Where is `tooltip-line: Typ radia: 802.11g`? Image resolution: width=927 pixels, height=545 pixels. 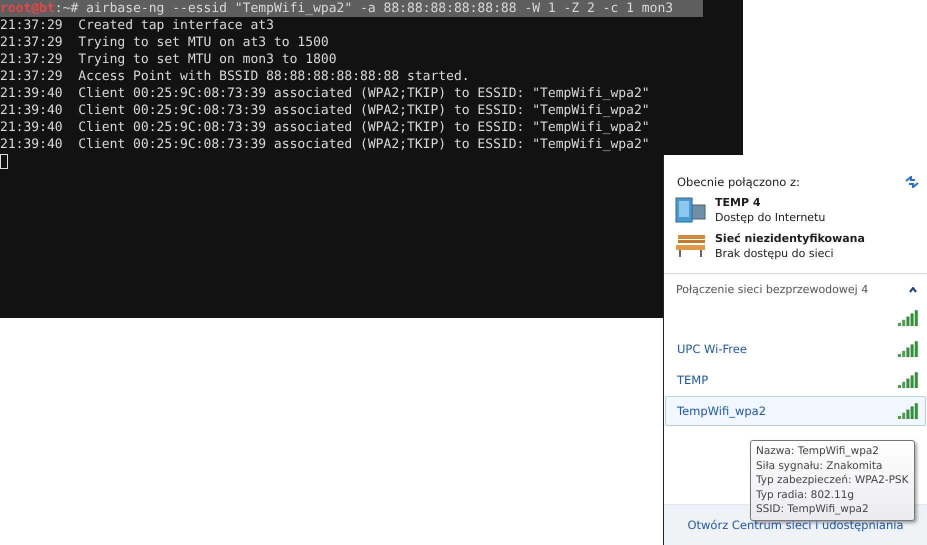
tooltip-line: Typ radia: 802.11g is located at coordinates (806, 495).